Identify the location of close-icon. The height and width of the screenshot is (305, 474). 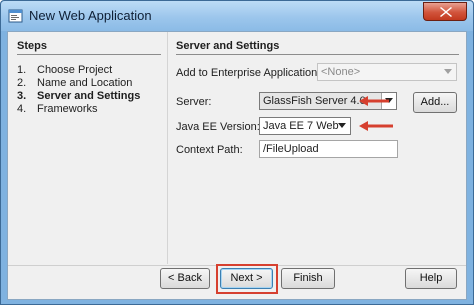
(446, 12).